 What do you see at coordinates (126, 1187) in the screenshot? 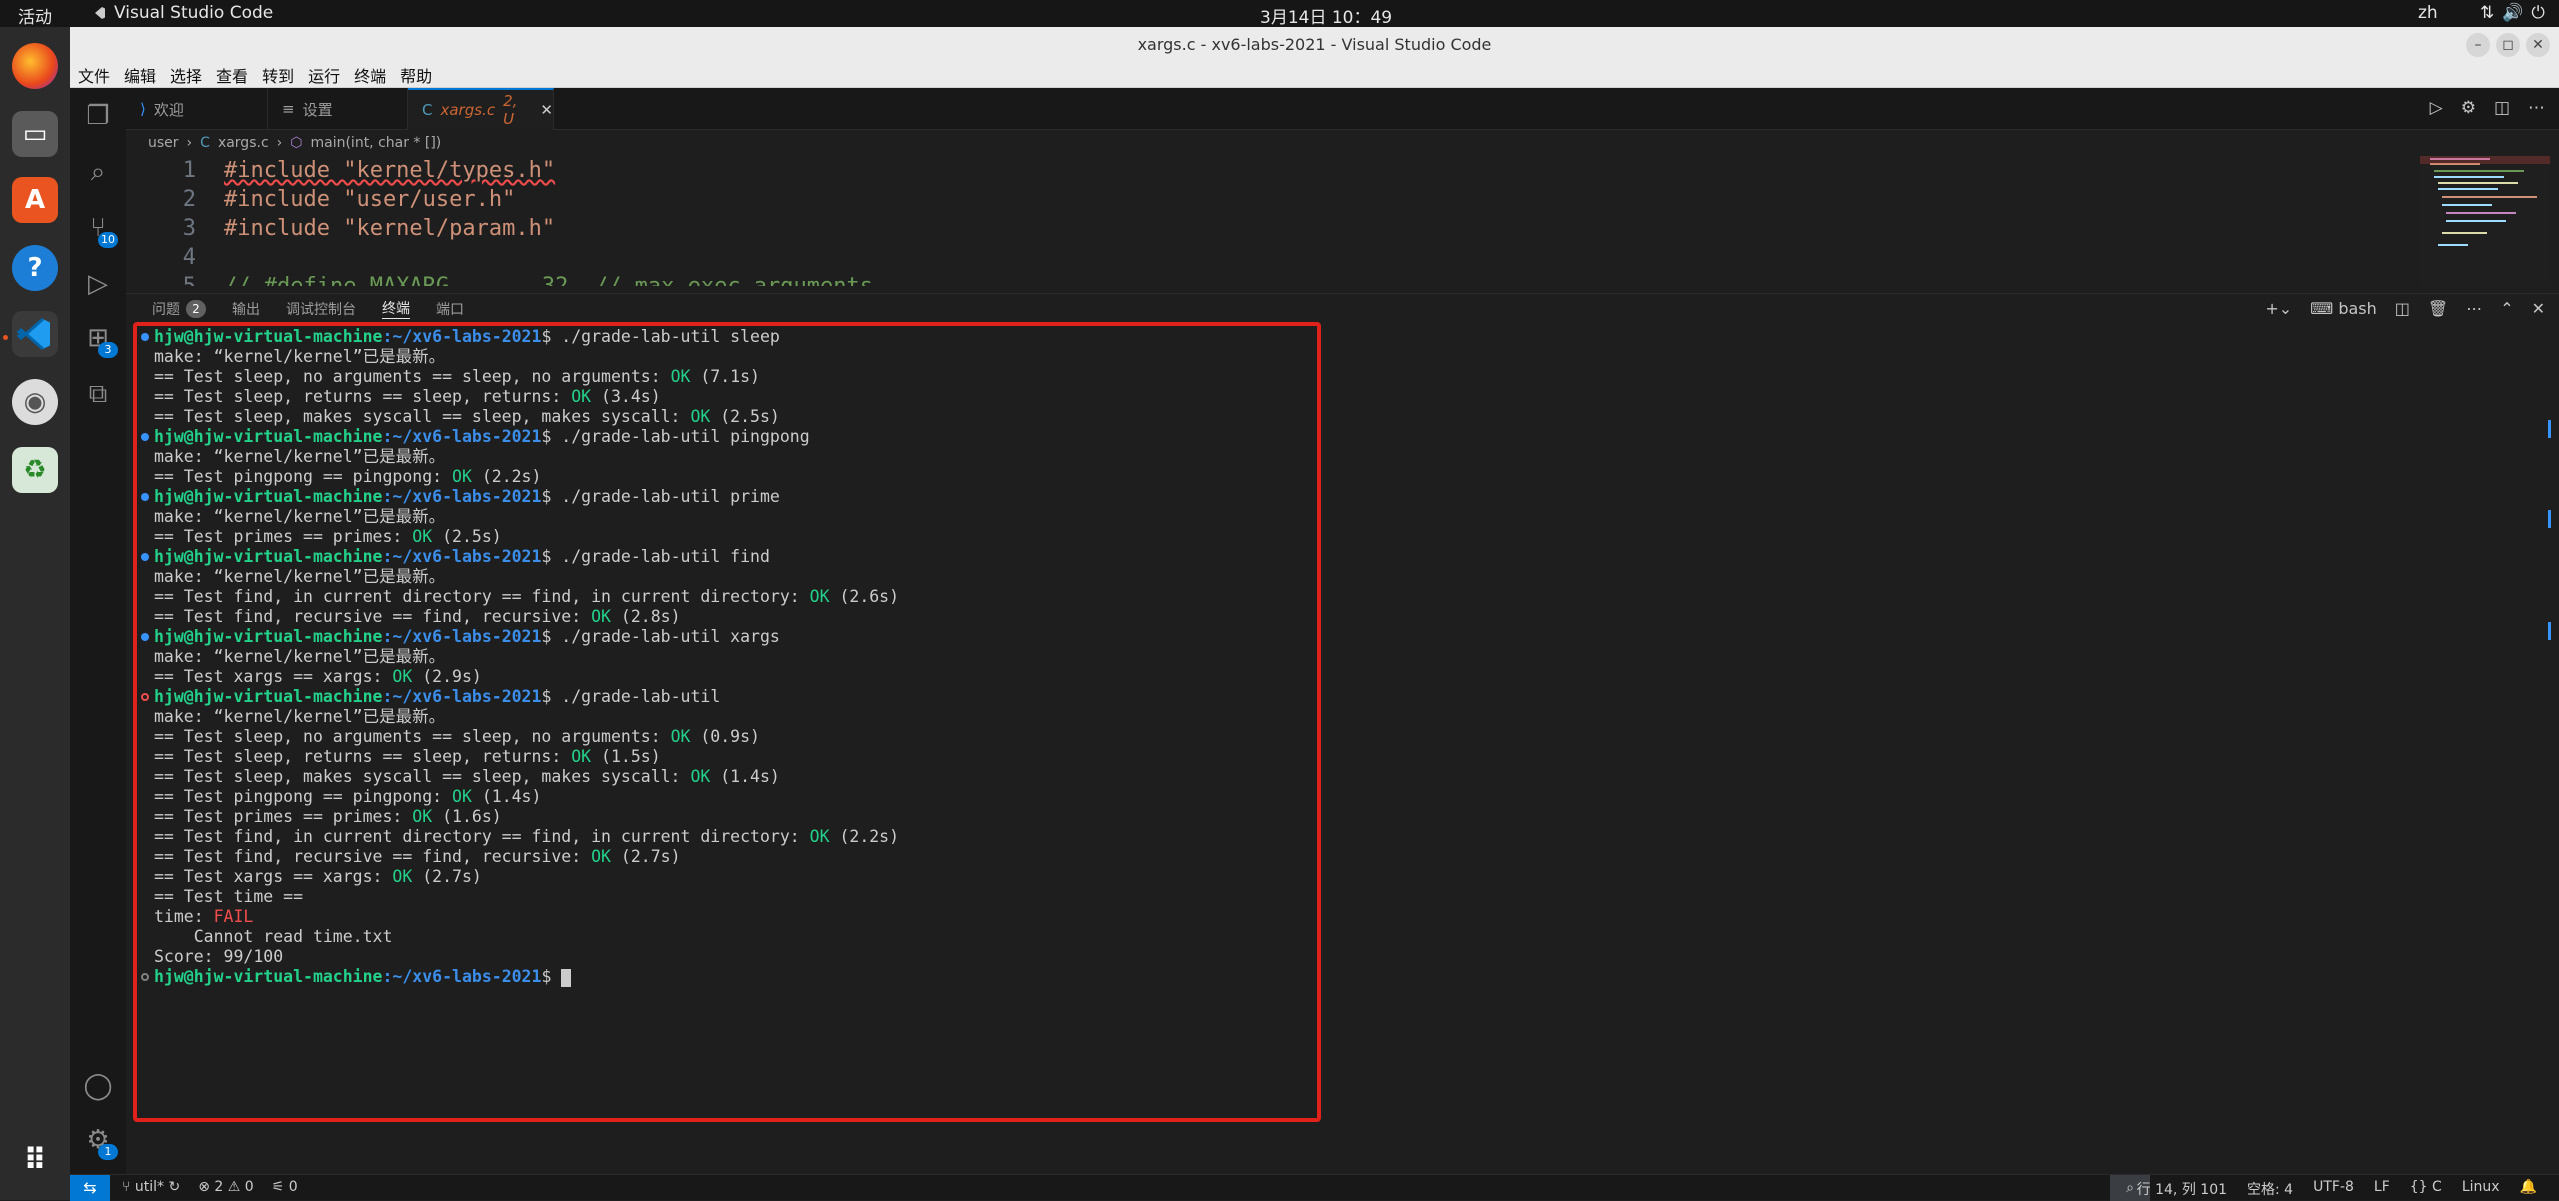
I see `git-branch-icon: ⑂` at bounding box center [126, 1187].